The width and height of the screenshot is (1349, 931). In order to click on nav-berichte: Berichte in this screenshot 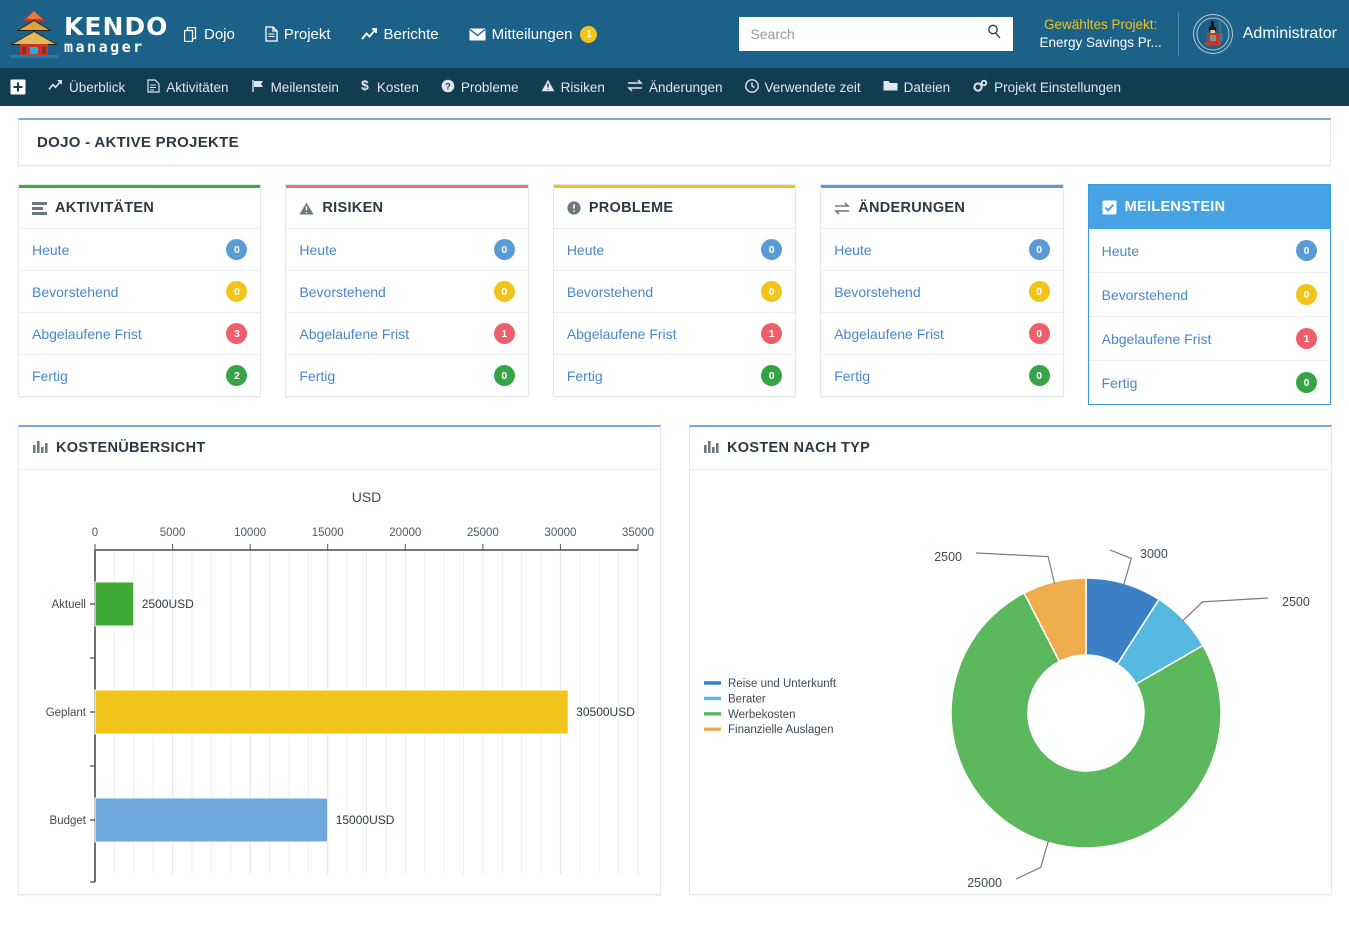, I will do `click(399, 34)`.